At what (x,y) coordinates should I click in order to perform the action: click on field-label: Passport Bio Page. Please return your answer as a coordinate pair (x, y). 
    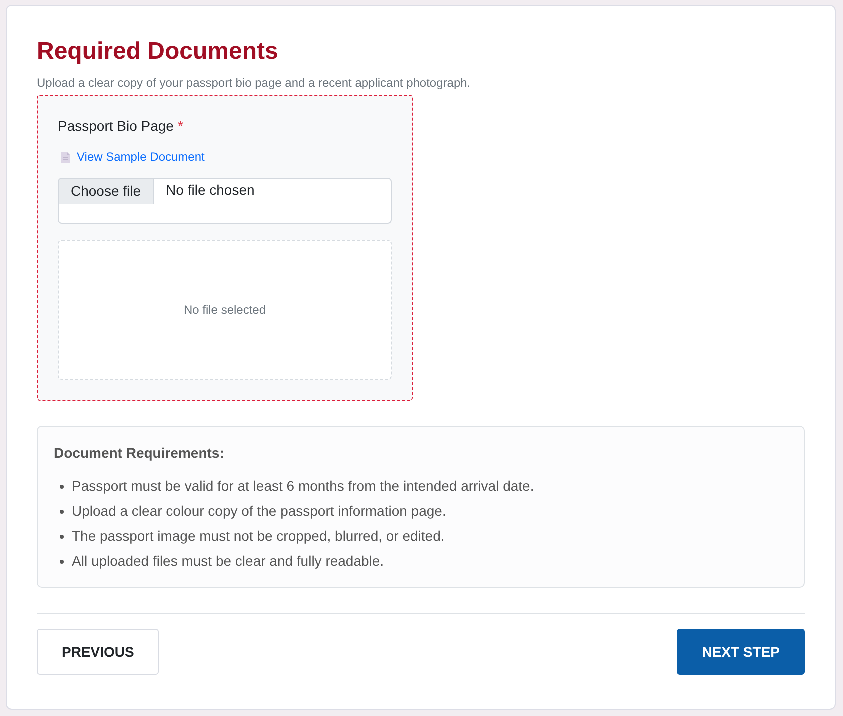
    Looking at the image, I should click on (116, 126).